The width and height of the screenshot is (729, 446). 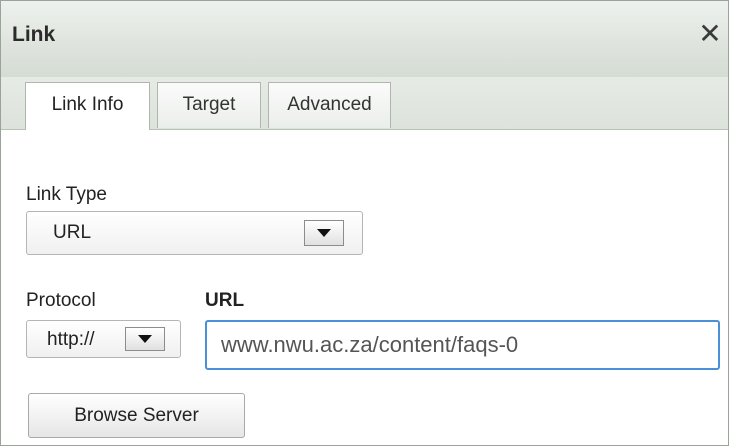 What do you see at coordinates (225, 300) in the screenshot?
I see `url-label: URL` at bounding box center [225, 300].